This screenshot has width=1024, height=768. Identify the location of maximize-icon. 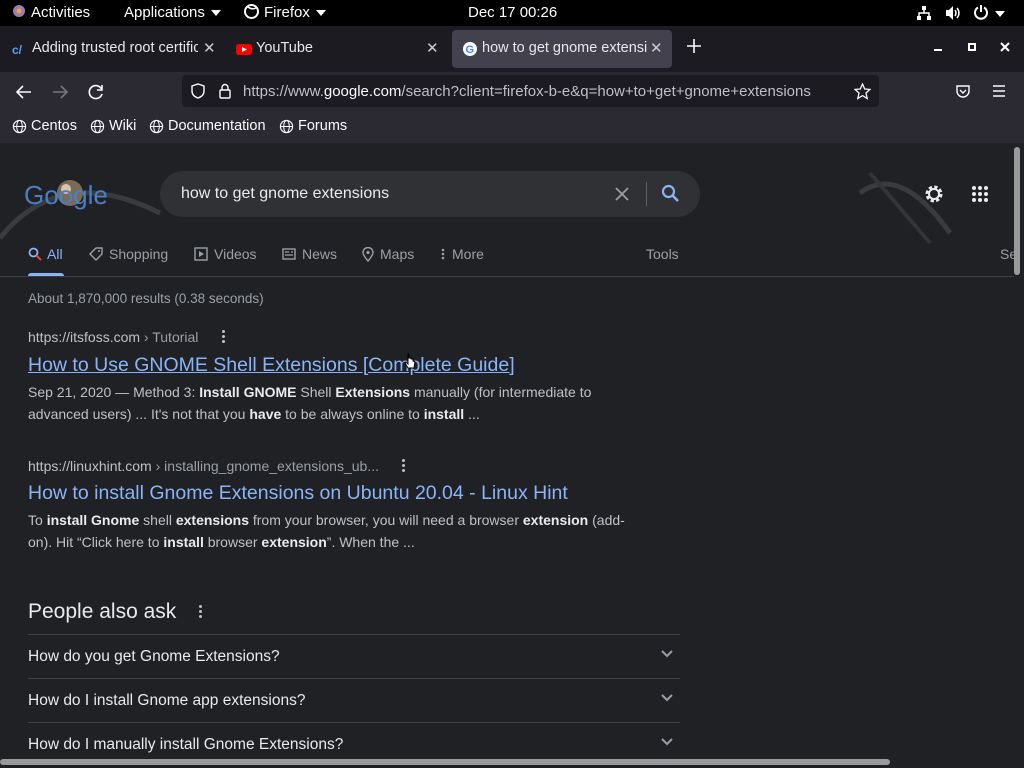
(972, 47).